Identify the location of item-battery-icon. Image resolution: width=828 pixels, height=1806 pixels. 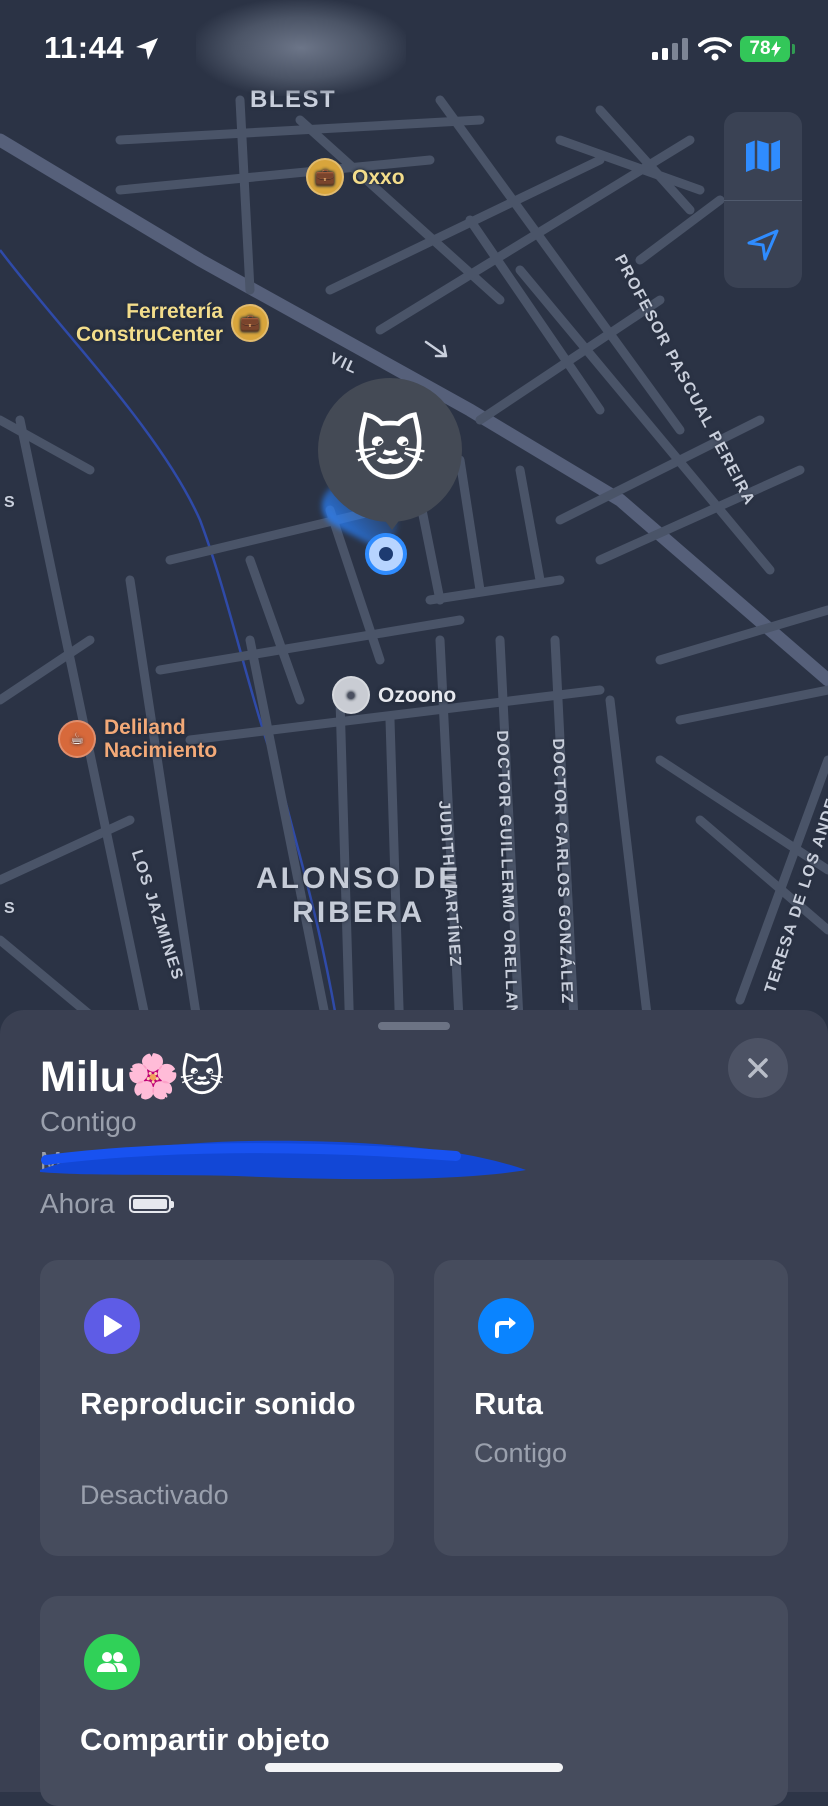
(151, 1204).